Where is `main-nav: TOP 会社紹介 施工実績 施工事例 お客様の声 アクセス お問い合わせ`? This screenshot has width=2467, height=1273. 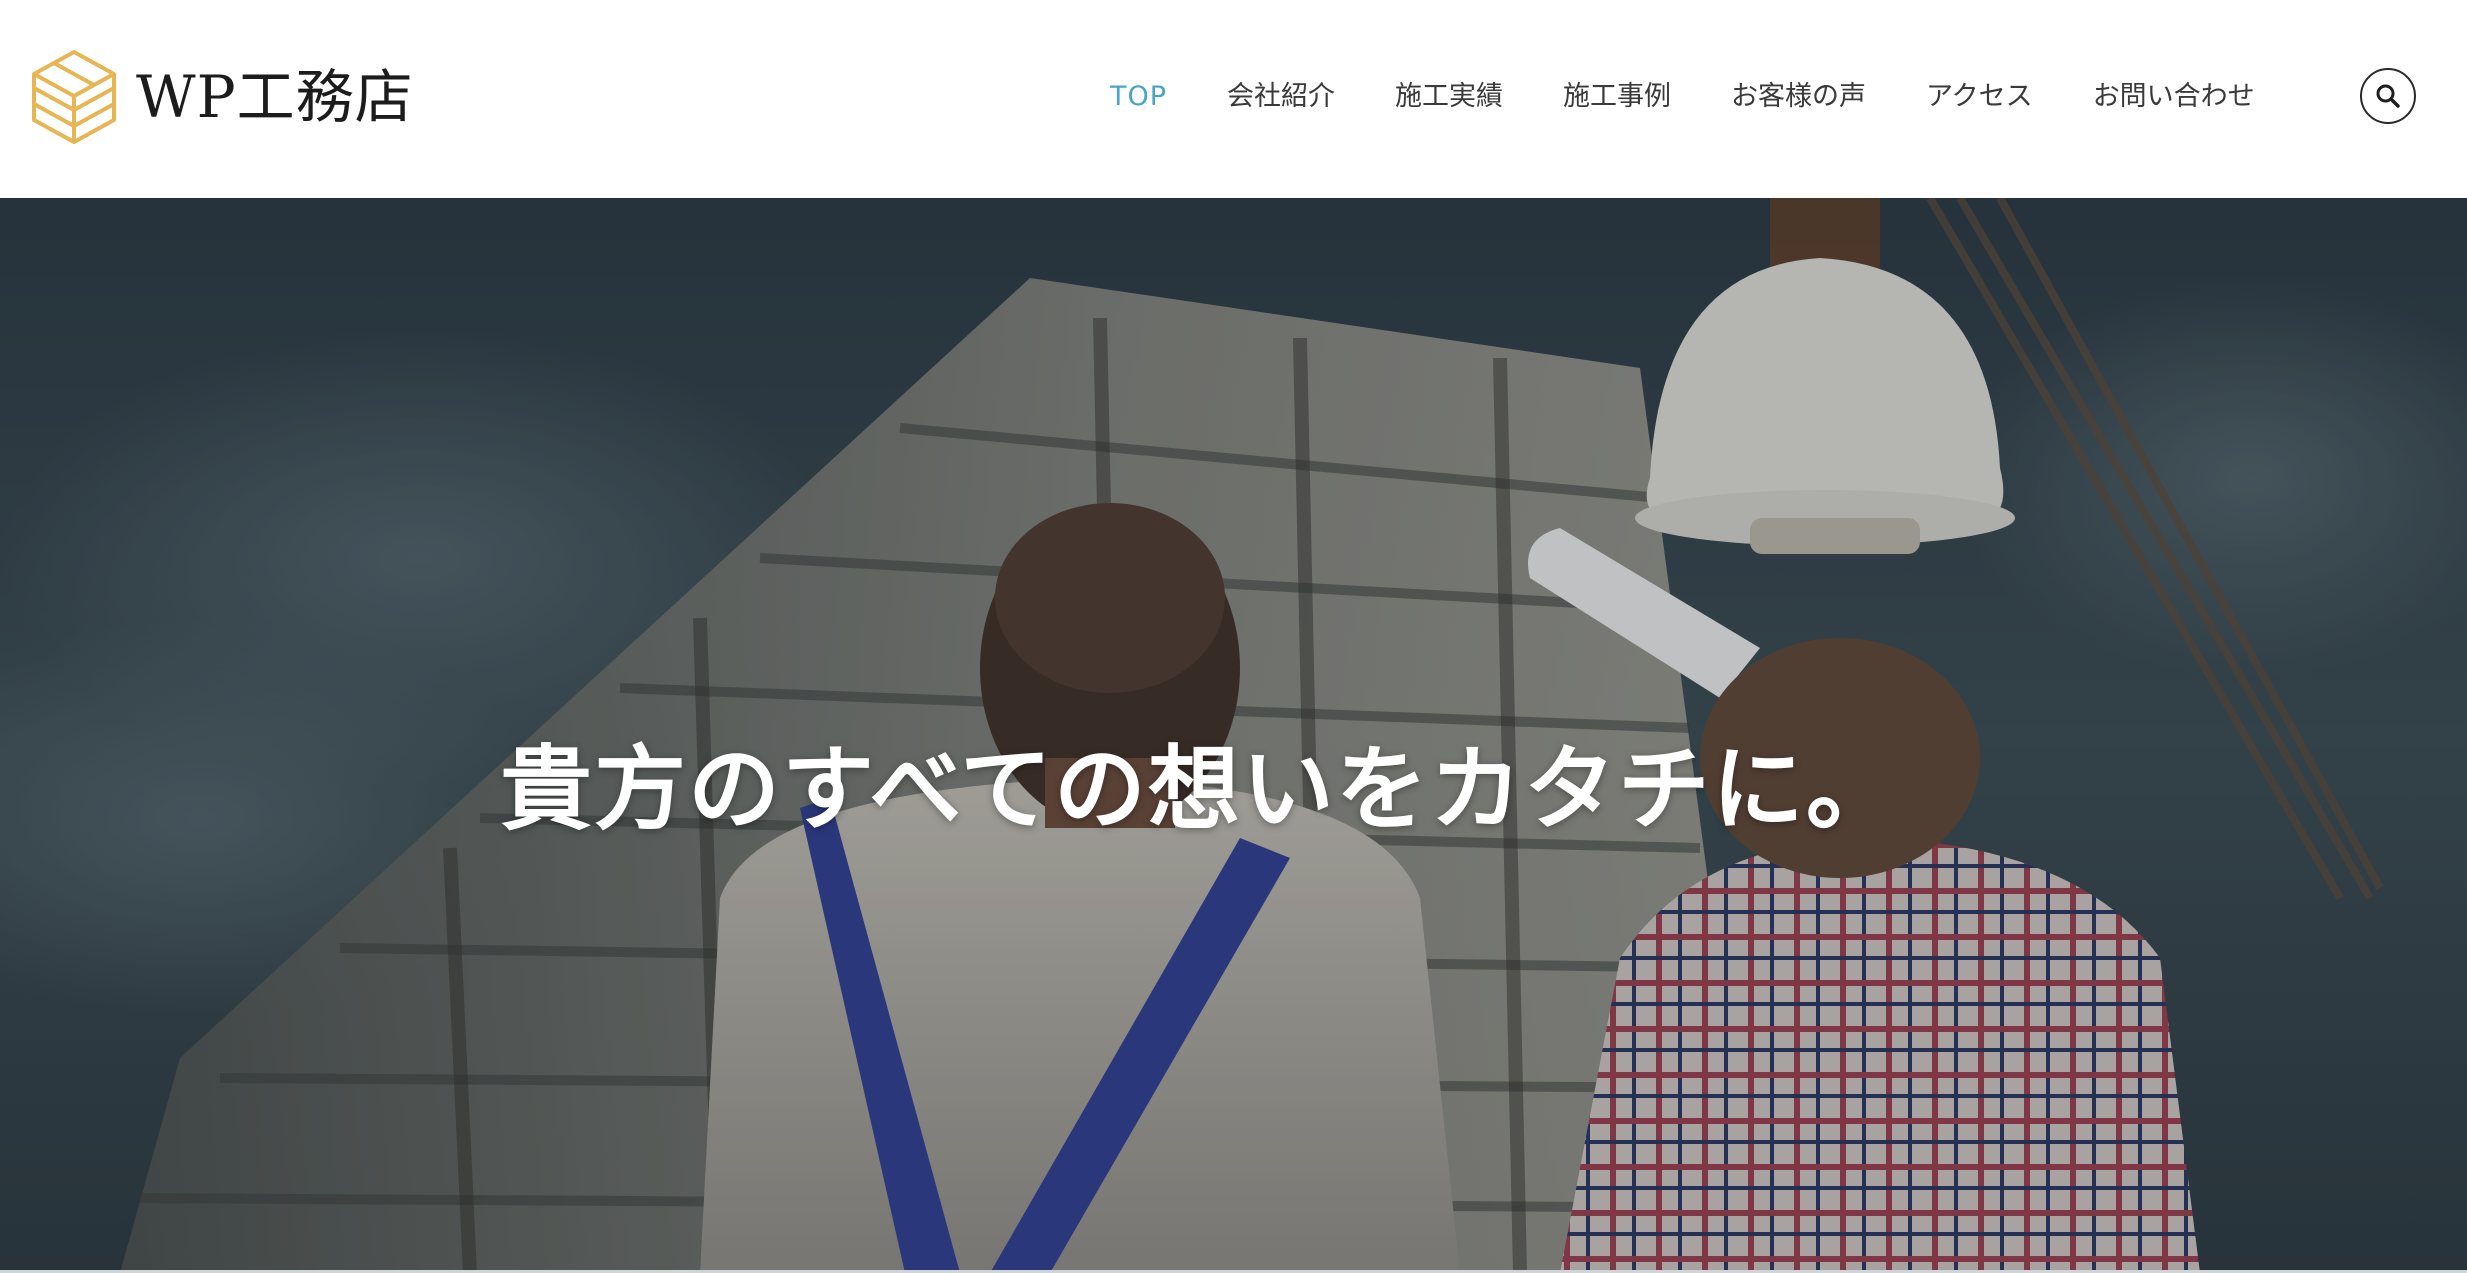 main-nav: TOP 会社紹介 施工実績 施工事例 お客様の声 アクセス お問い合わせ is located at coordinates (1682, 97).